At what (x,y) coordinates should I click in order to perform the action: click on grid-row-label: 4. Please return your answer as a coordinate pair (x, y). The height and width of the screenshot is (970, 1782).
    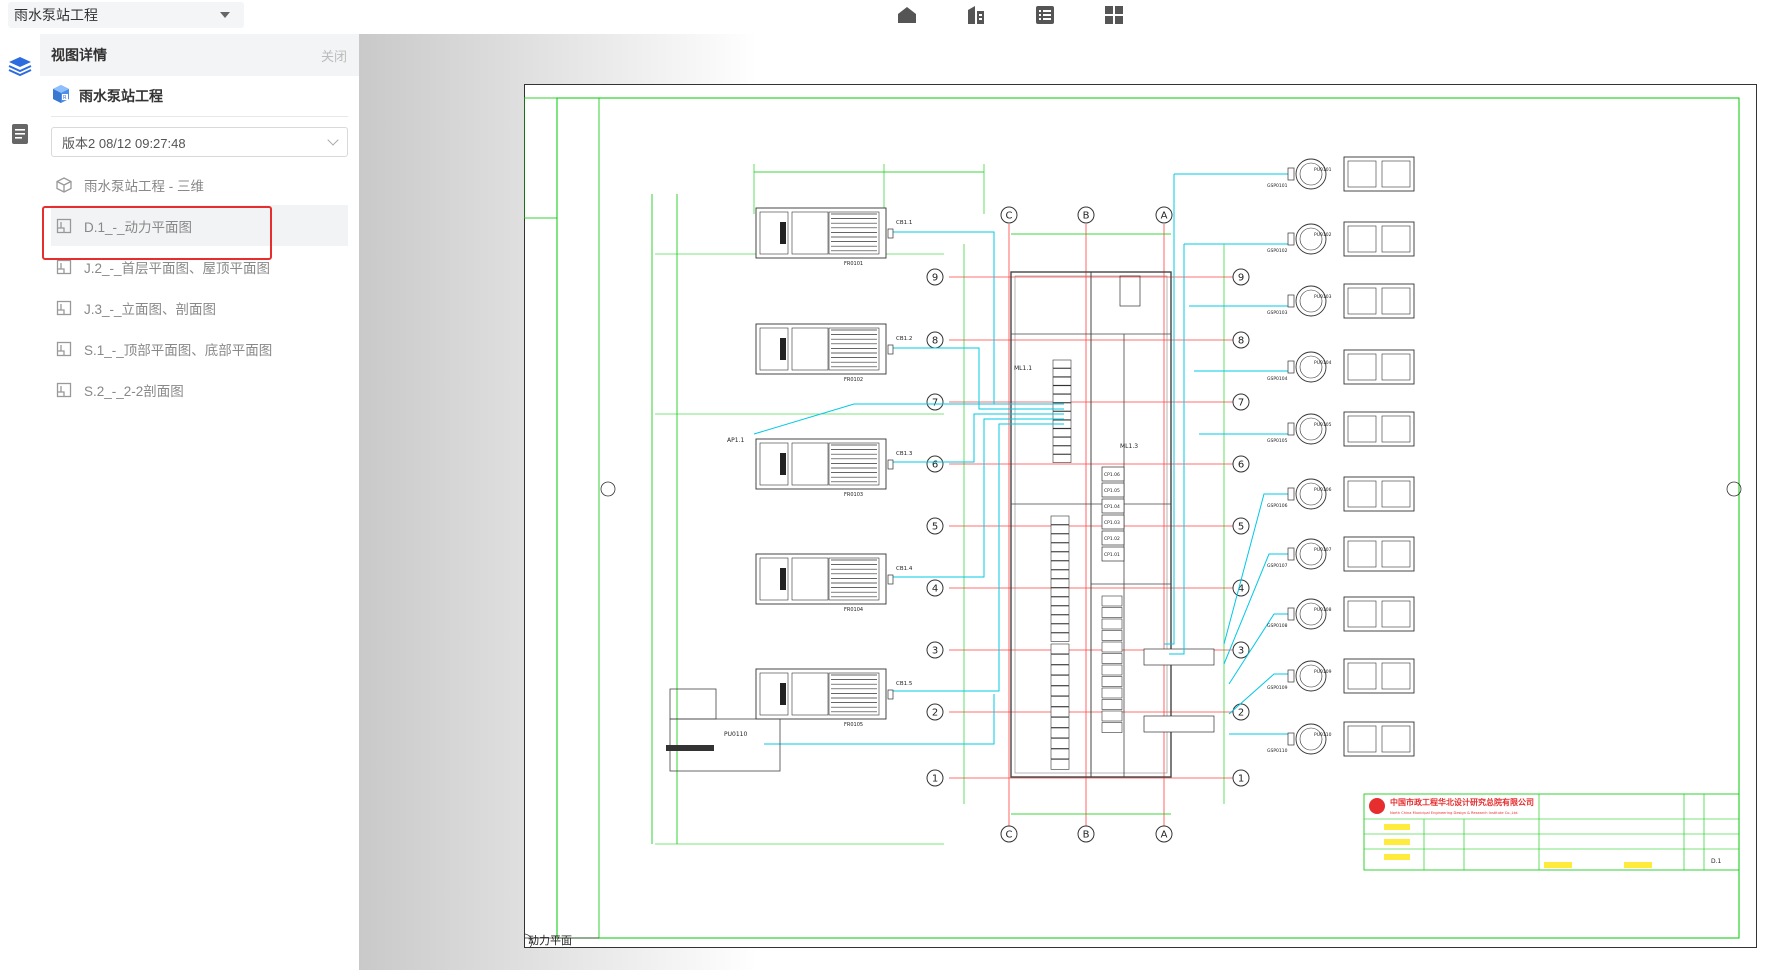
    Looking at the image, I should click on (935, 589).